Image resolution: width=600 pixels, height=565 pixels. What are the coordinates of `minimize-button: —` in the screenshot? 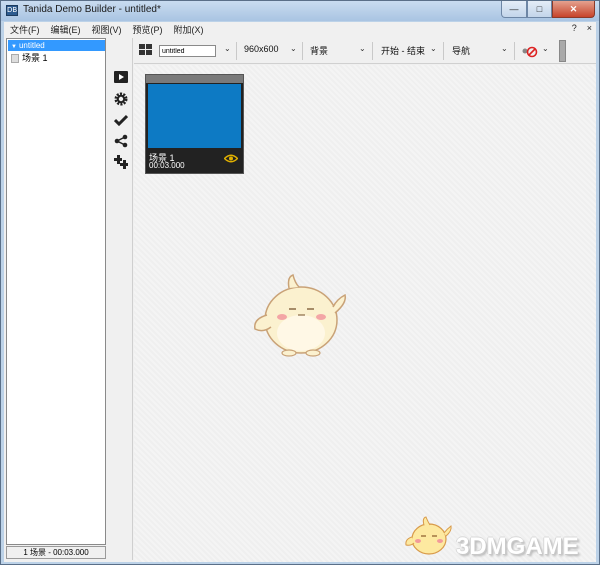 It's located at (514, 9).